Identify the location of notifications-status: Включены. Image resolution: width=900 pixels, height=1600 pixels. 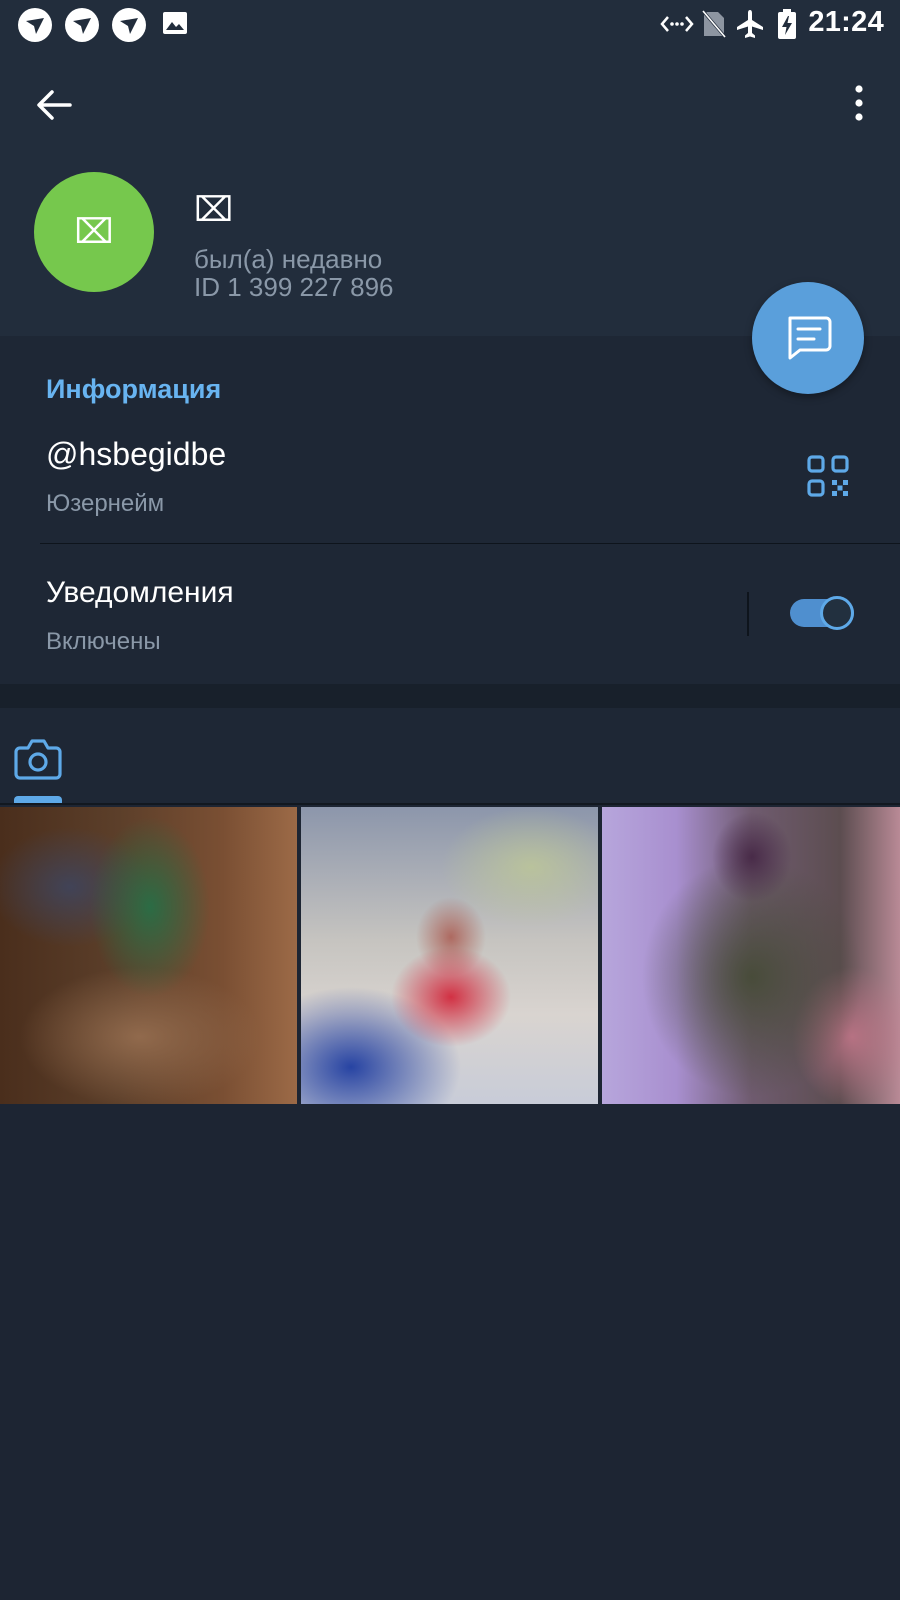
(103, 641).